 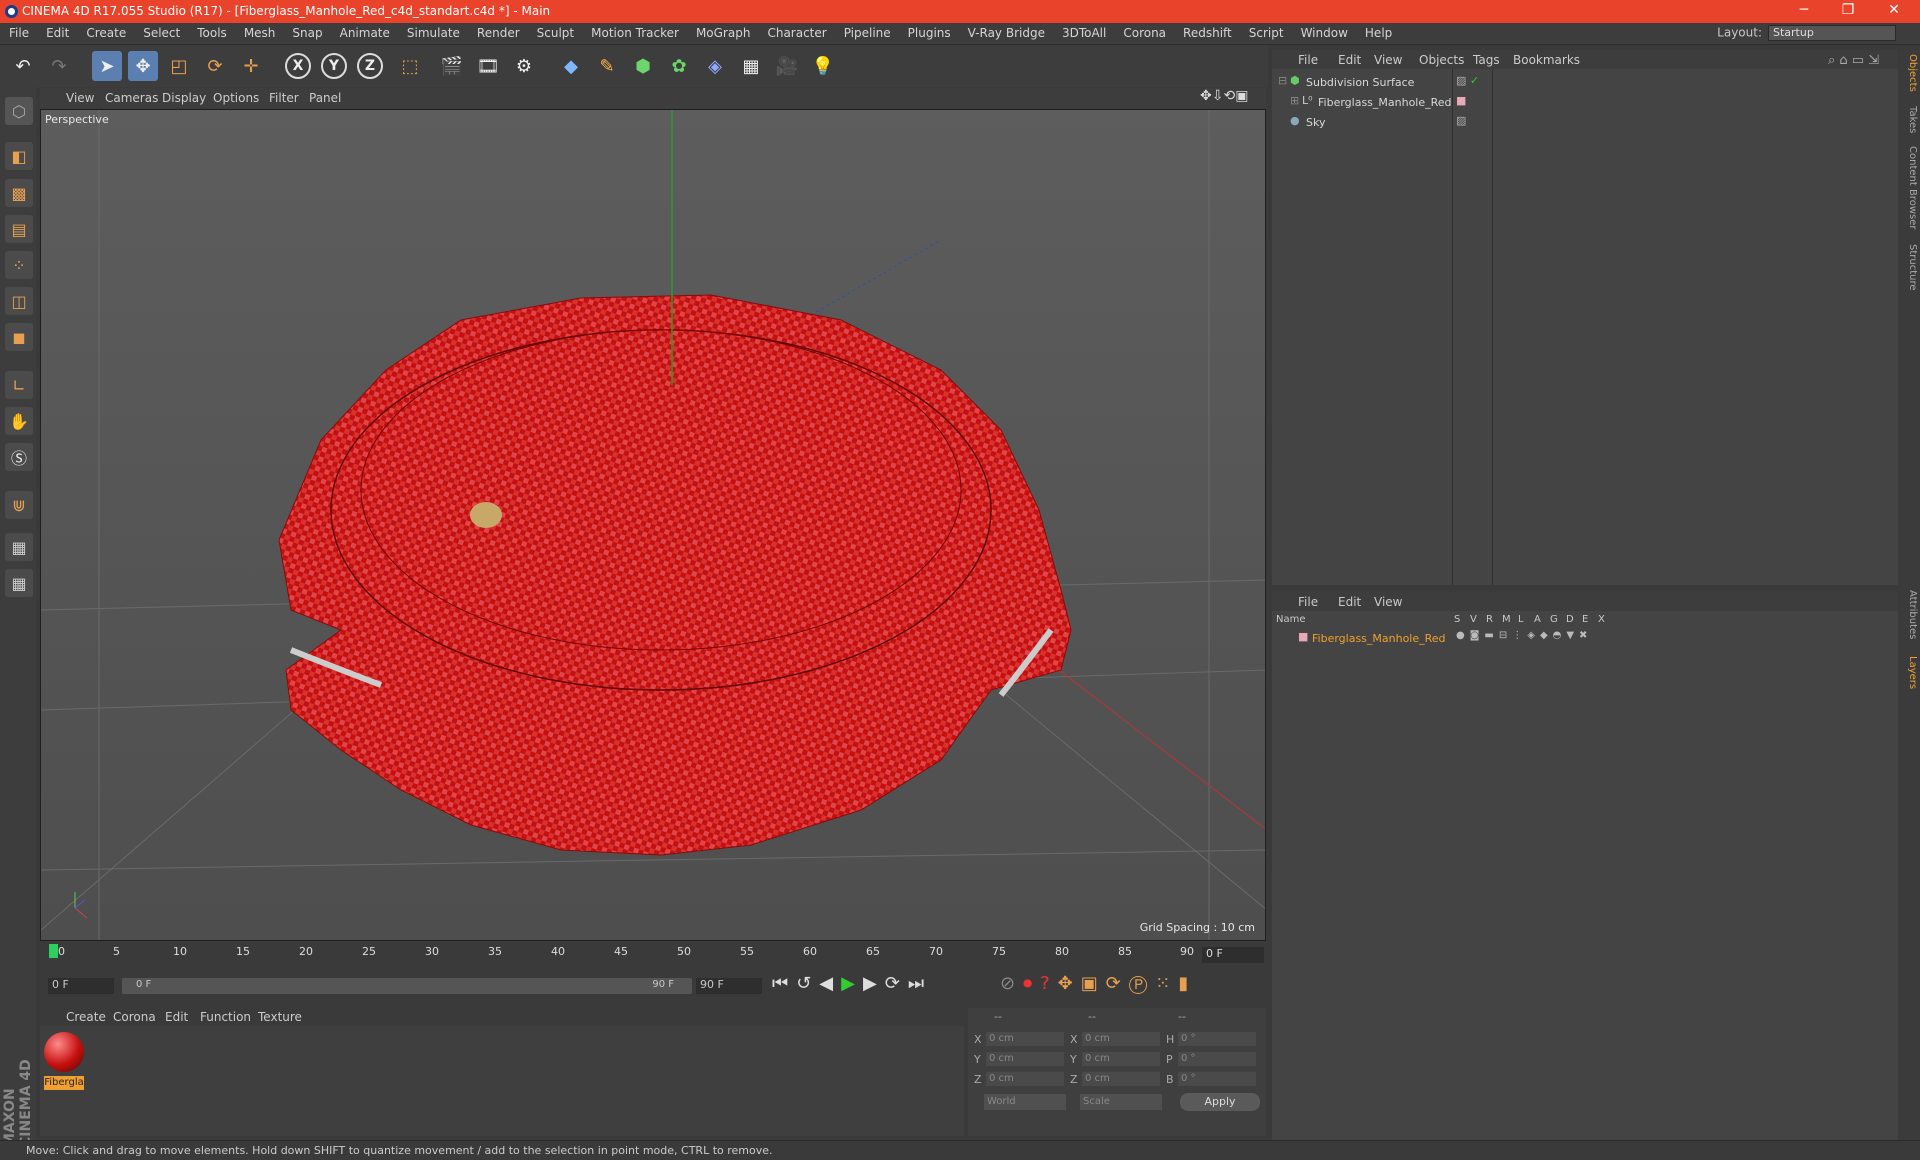 What do you see at coordinates (1894, 10) in the screenshot?
I see `close-button: ✕` at bounding box center [1894, 10].